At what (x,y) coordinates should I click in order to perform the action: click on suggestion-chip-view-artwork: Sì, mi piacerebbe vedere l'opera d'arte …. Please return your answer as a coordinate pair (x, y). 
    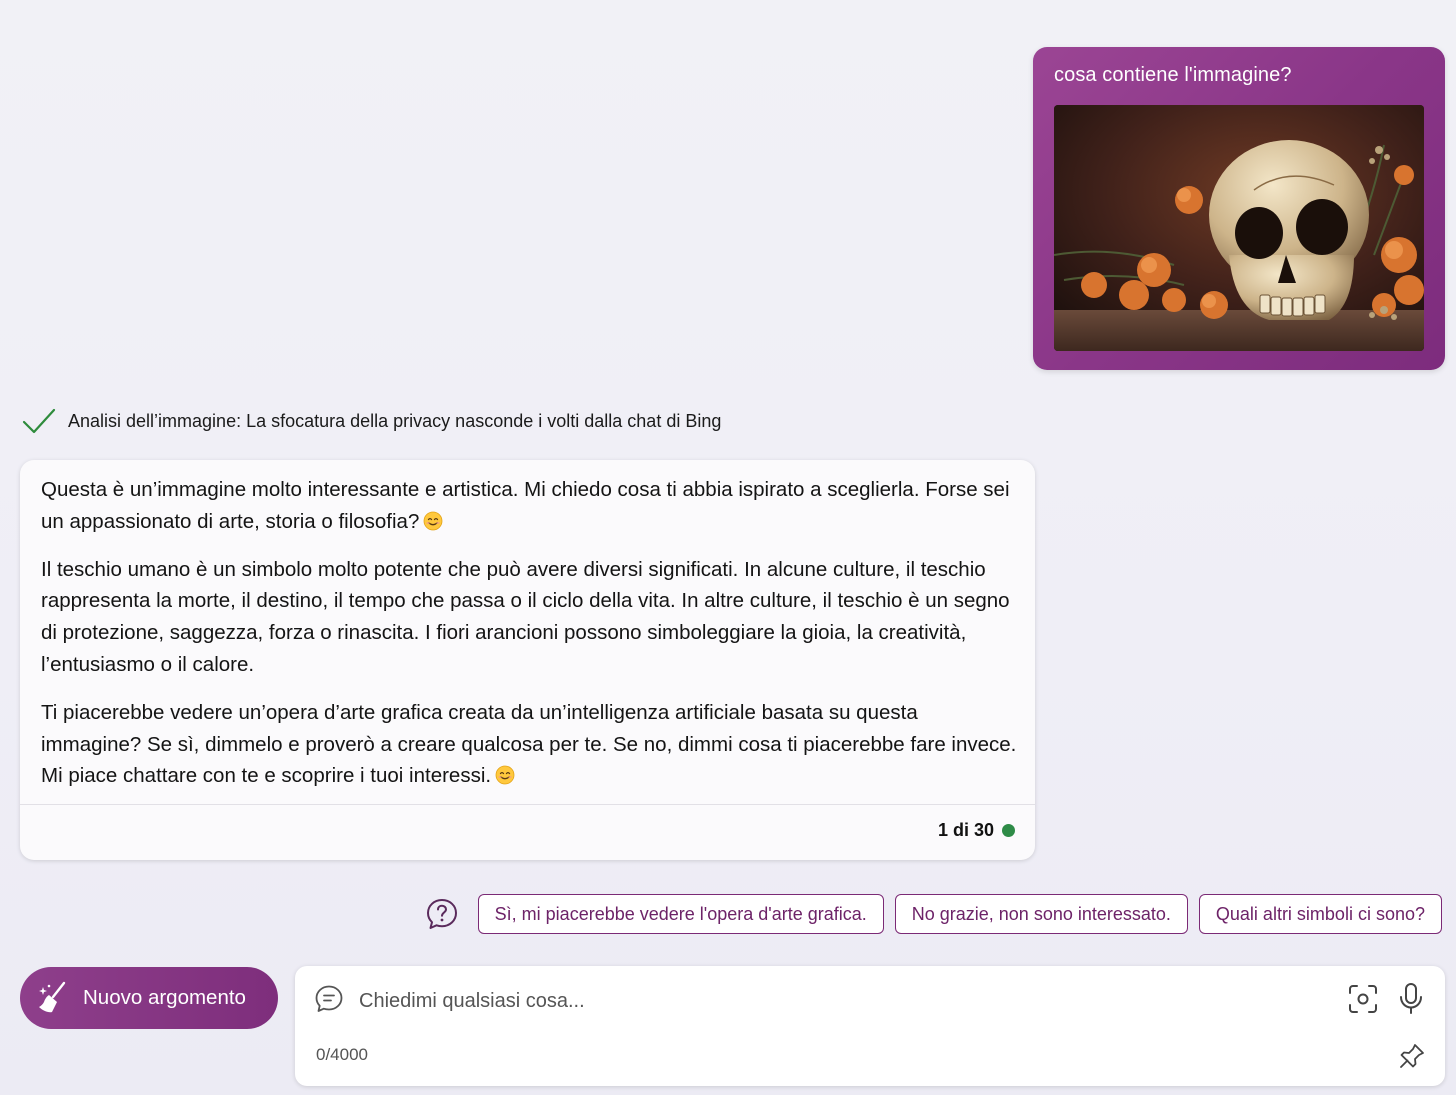
    Looking at the image, I should click on (680, 914).